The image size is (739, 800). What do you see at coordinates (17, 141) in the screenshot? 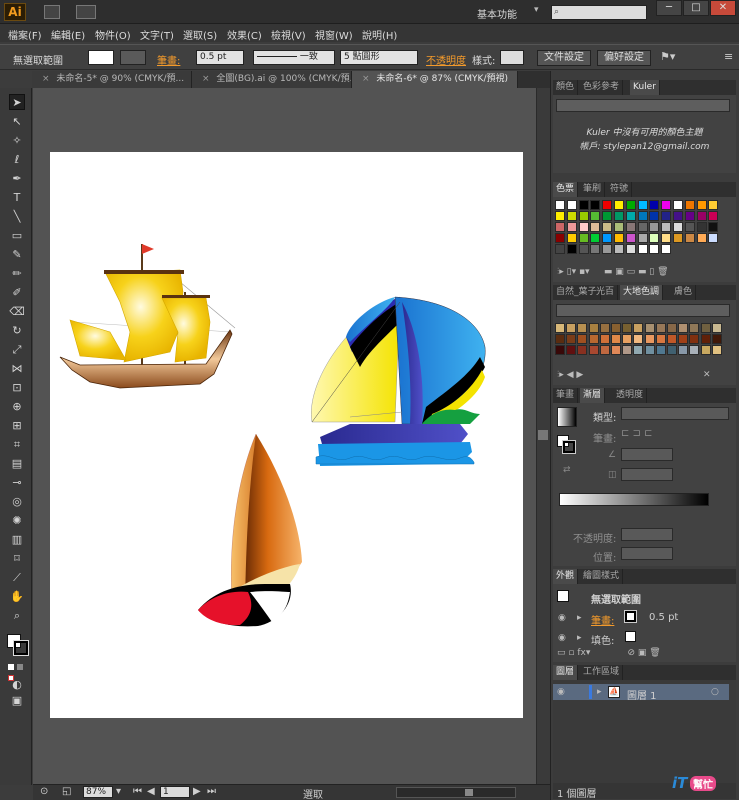
I see `magic-wand-tool-icon: ✧` at bounding box center [17, 141].